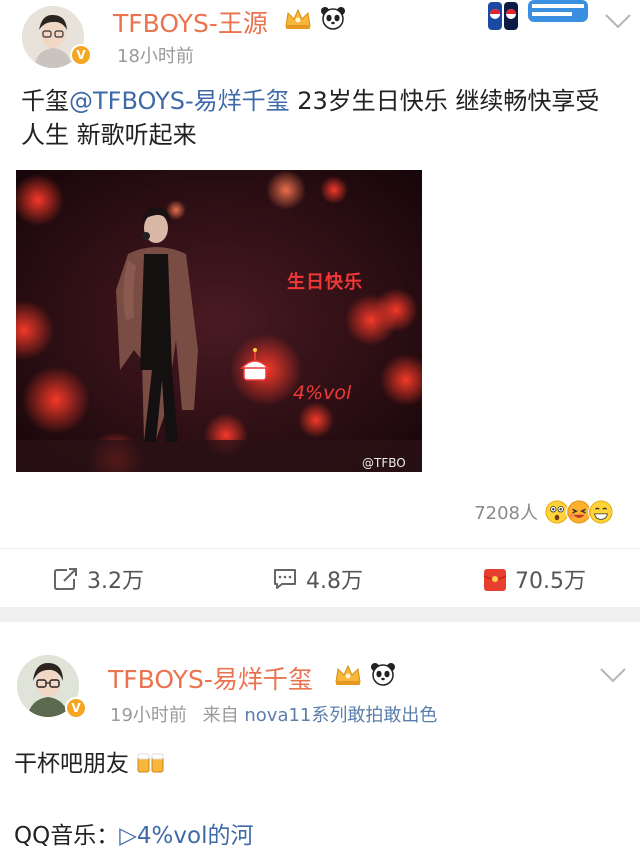 The height and width of the screenshot is (854, 640). I want to click on like-button: 70.5万, so click(534, 579).